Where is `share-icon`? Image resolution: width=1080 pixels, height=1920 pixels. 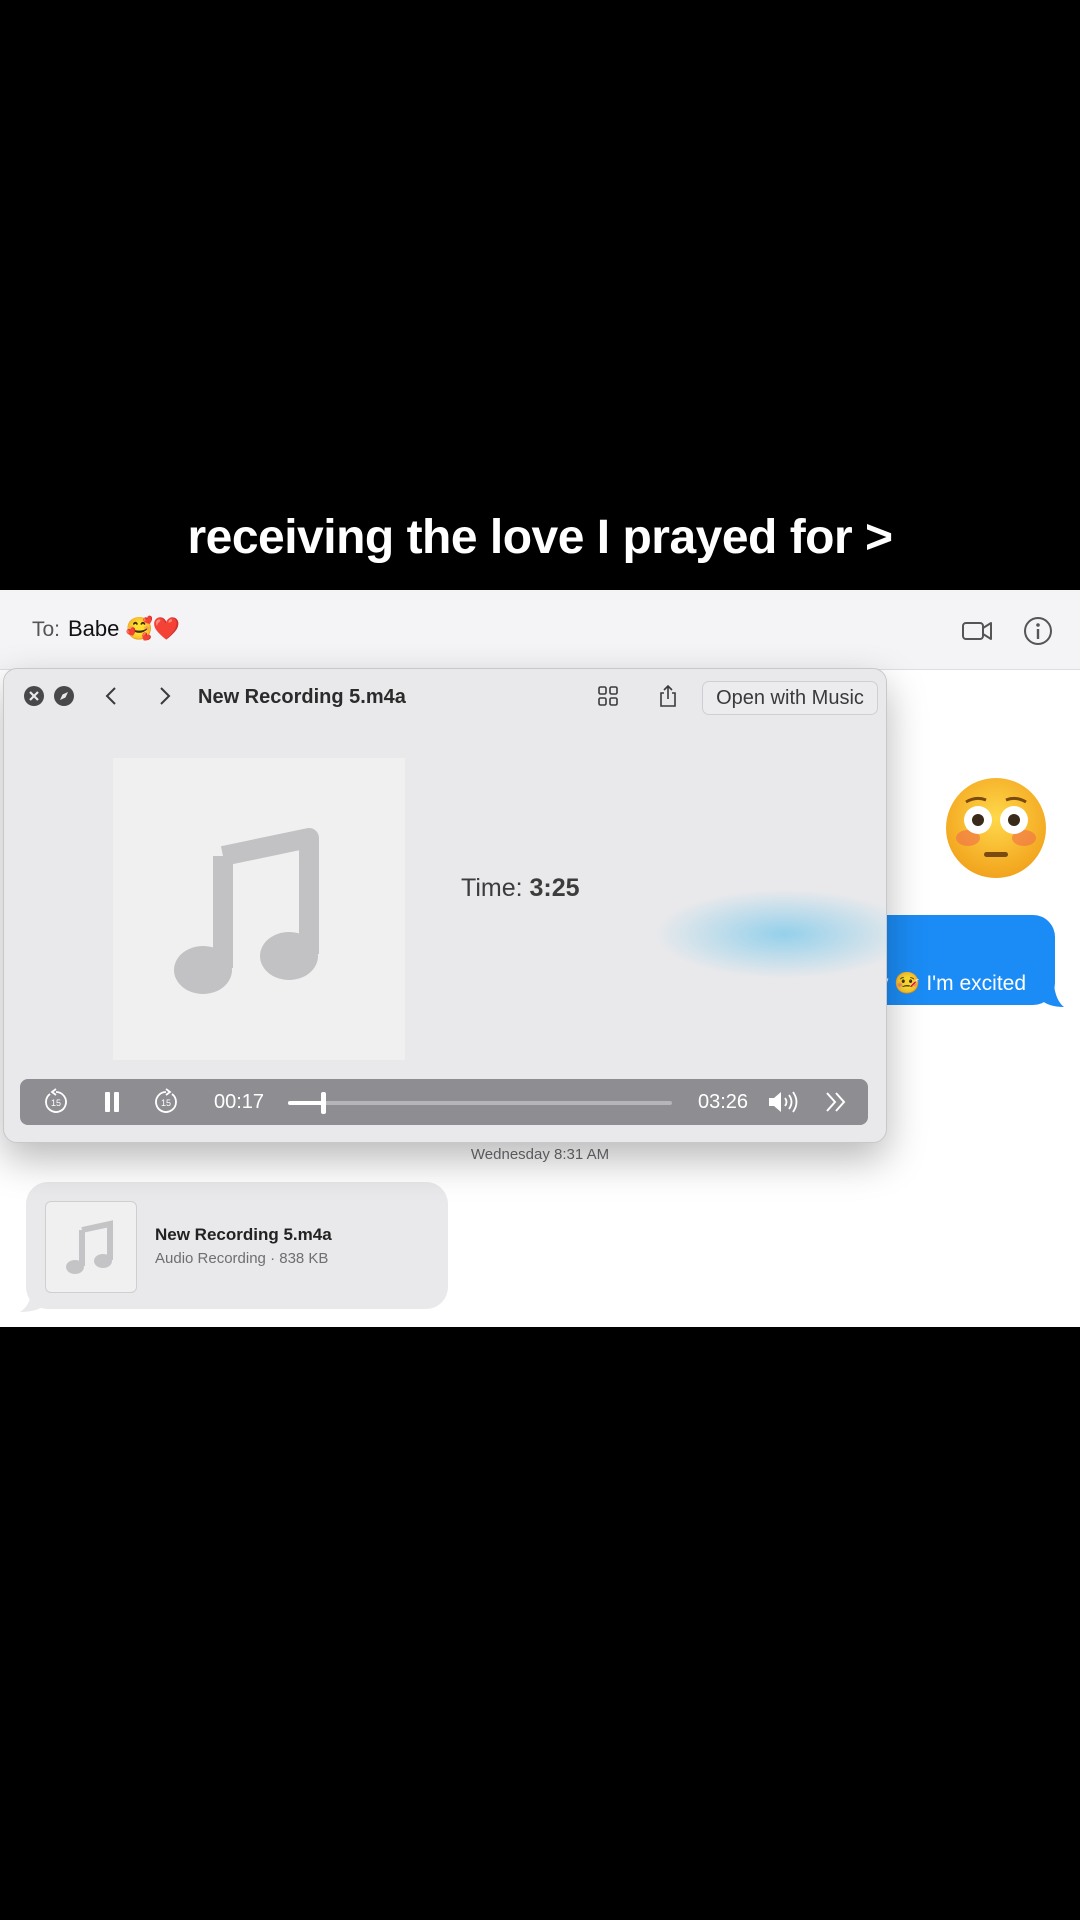 share-icon is located at coordinates (668, 696).